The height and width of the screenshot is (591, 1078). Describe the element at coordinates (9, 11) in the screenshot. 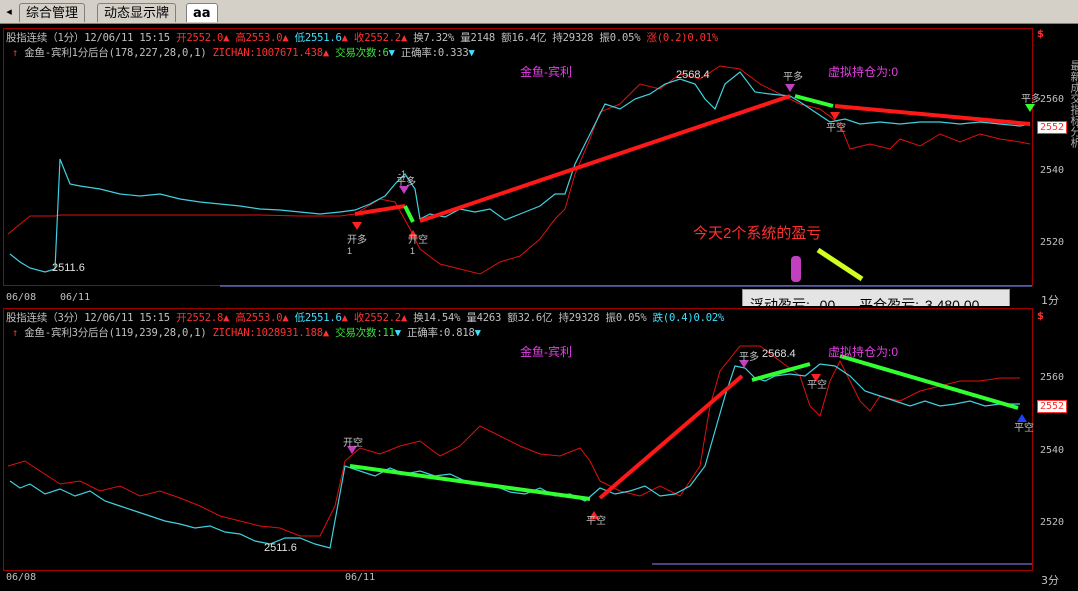

I see `scroll-left-icon: ◂` at that location.